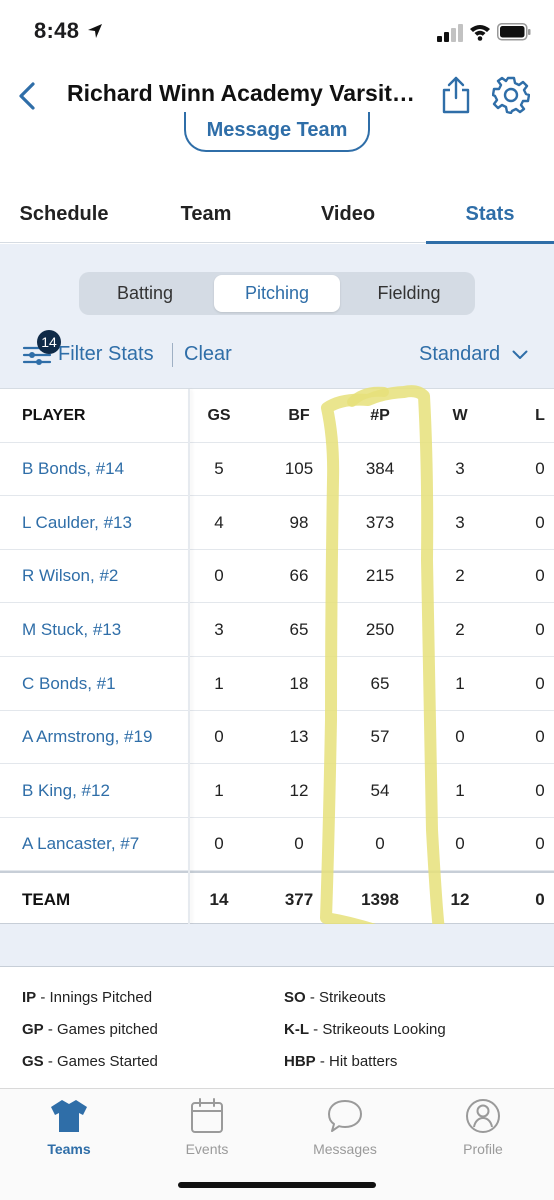  Describe the element at coordinates (206, 214) in the screenshot. I see `tab-team: Team` at that location.